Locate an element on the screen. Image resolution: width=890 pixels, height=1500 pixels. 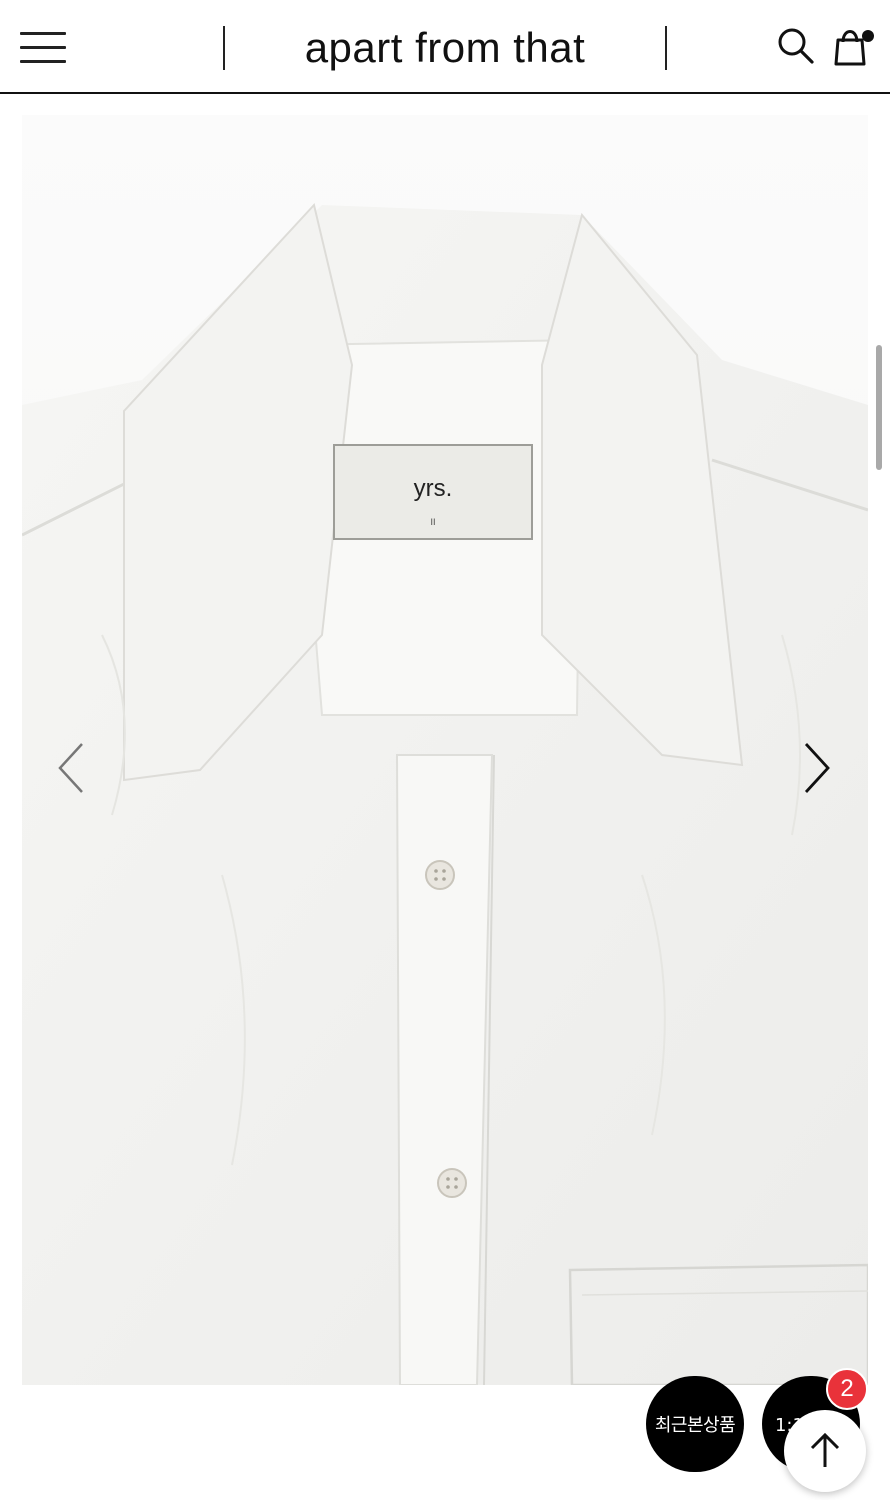
shopping-bag-icon is located at coordinates (855, 47).